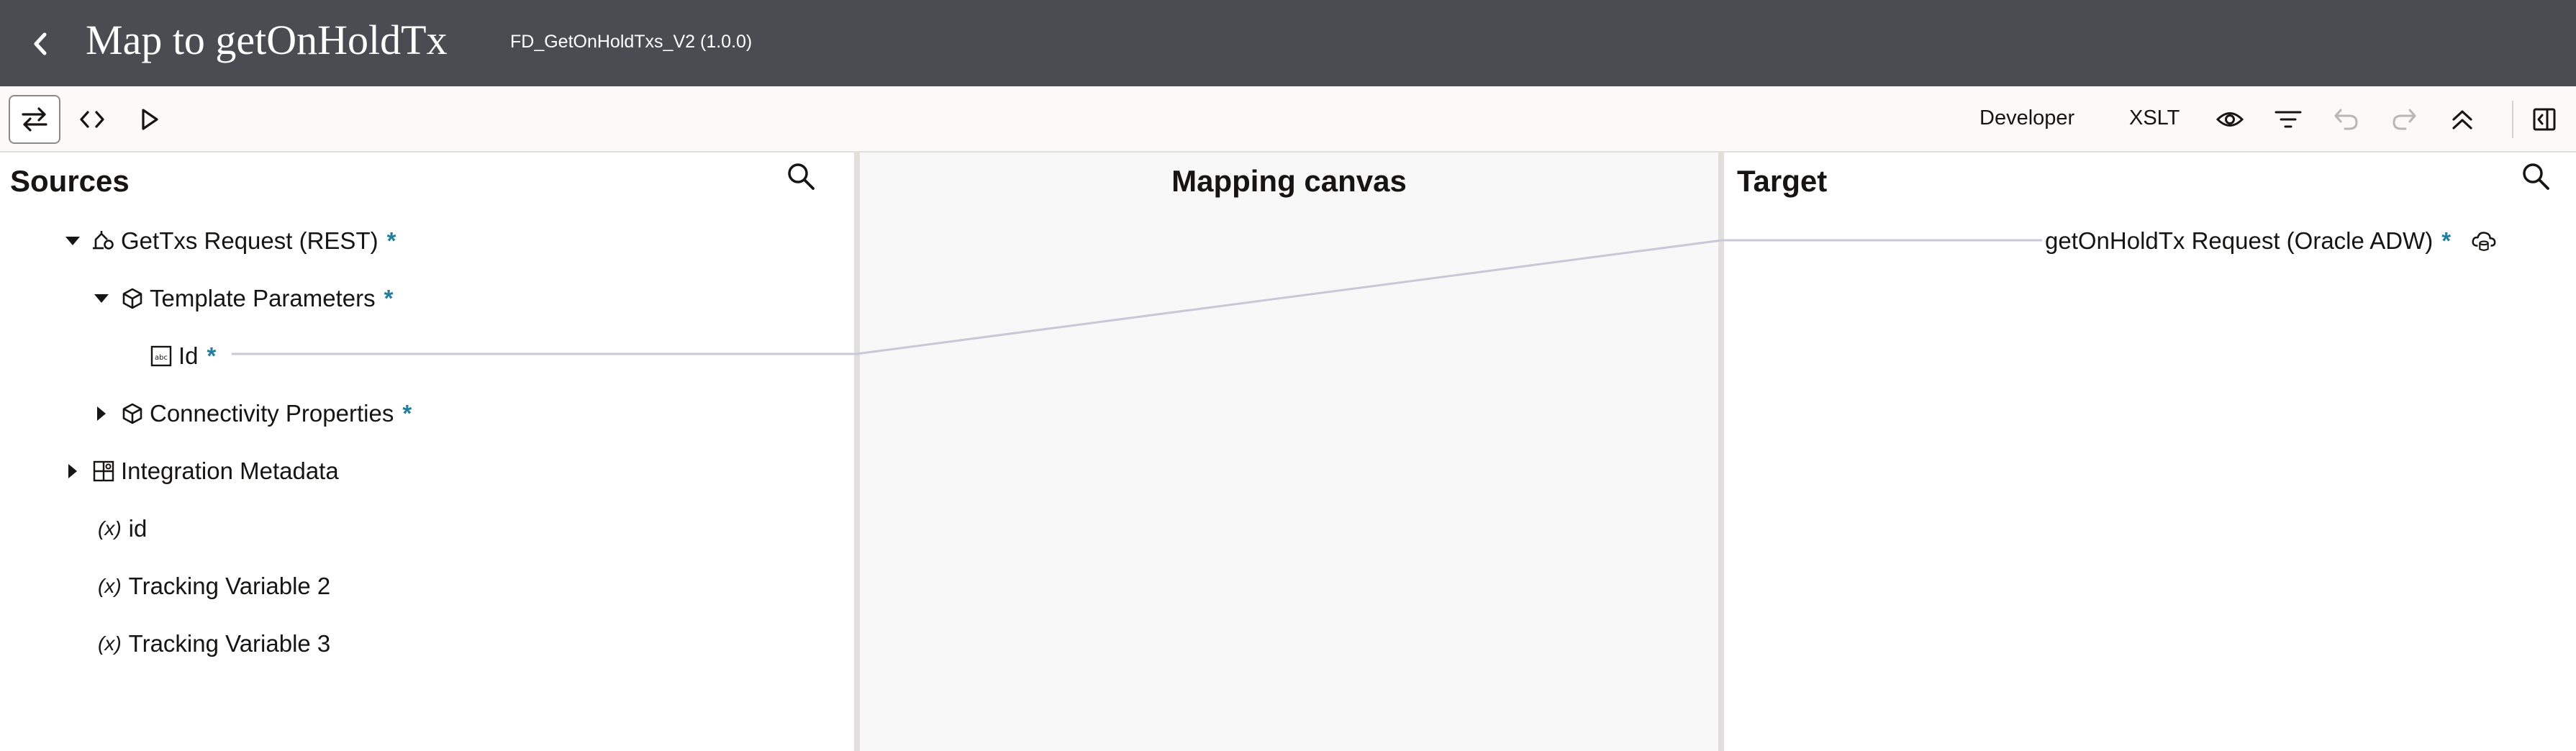 This screenshot has height=751, width=2576. Describe the element at coordinates (1782, 181) in the screenshot. I see `target-title: Target` at that location.